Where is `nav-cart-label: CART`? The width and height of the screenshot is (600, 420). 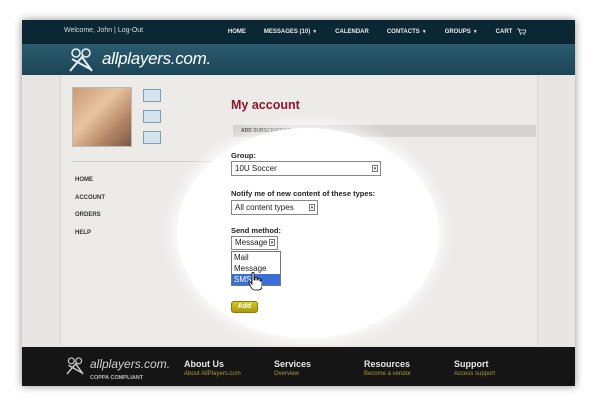 nav-cart-label: CART is located at coordinates (504, 32).